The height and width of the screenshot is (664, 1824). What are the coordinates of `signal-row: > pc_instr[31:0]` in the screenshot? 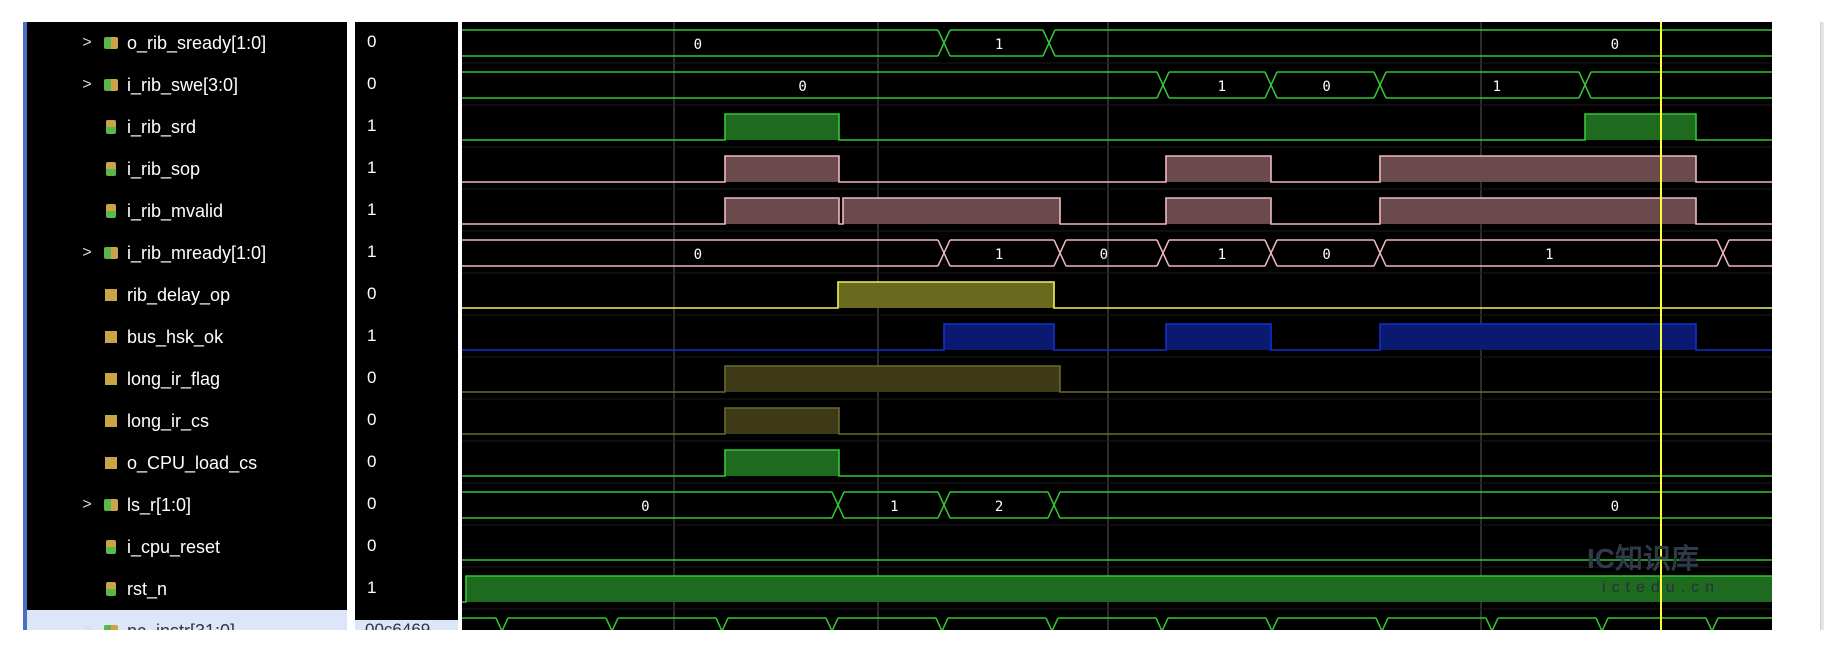 It's located at (187, 620).